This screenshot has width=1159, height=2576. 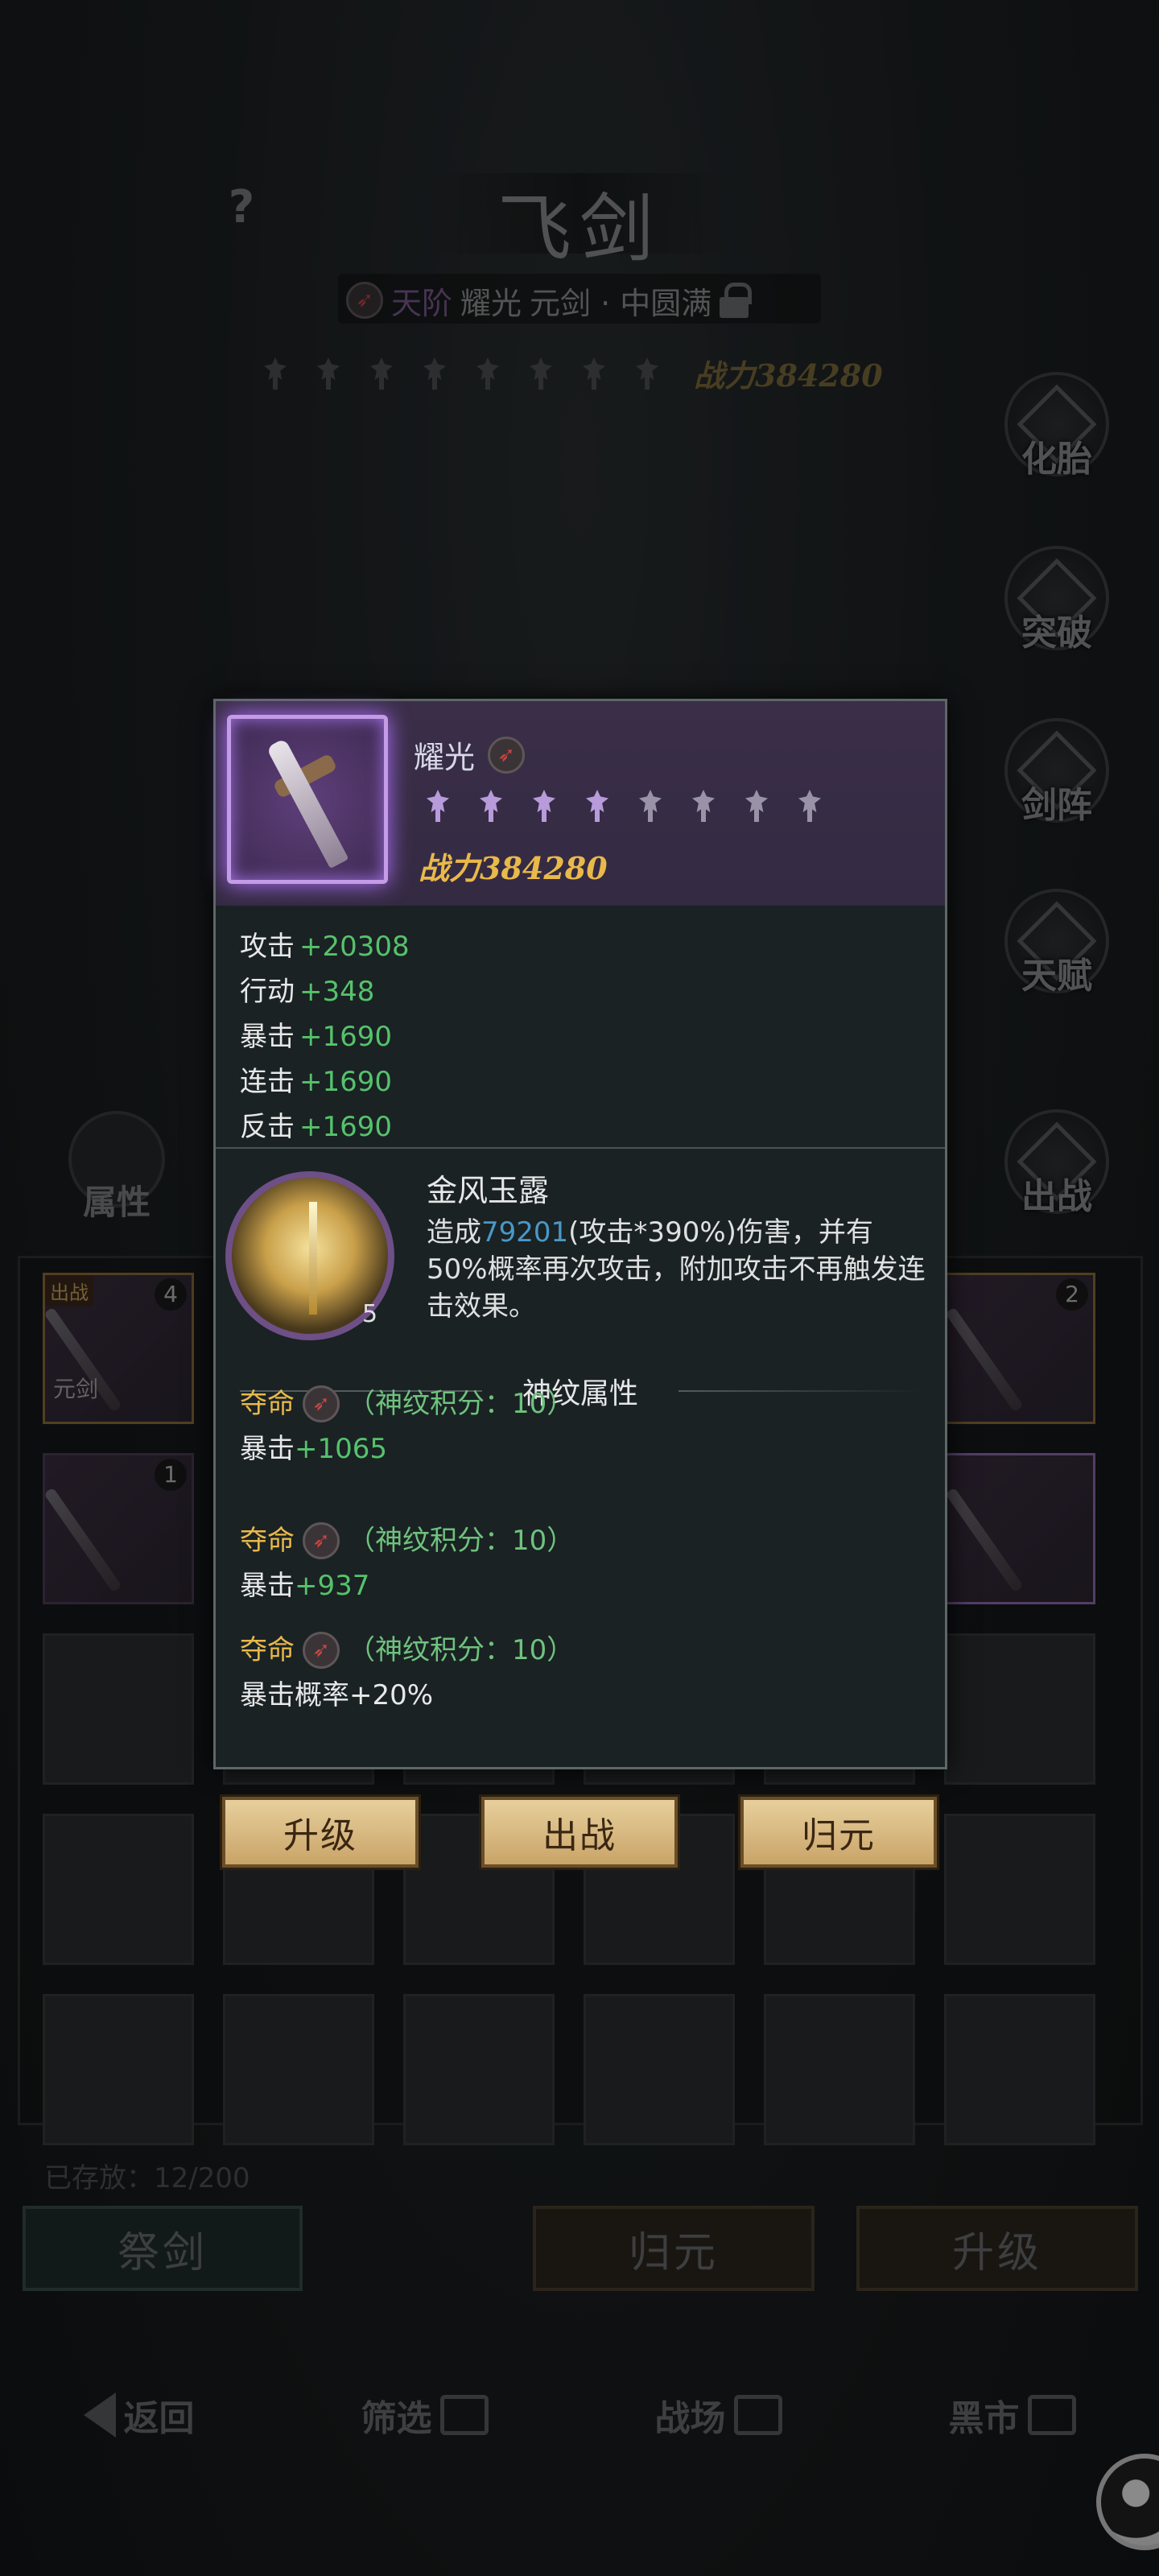 I want to click on popup-recycle-button: 归元, so click(x=839, y=1832).